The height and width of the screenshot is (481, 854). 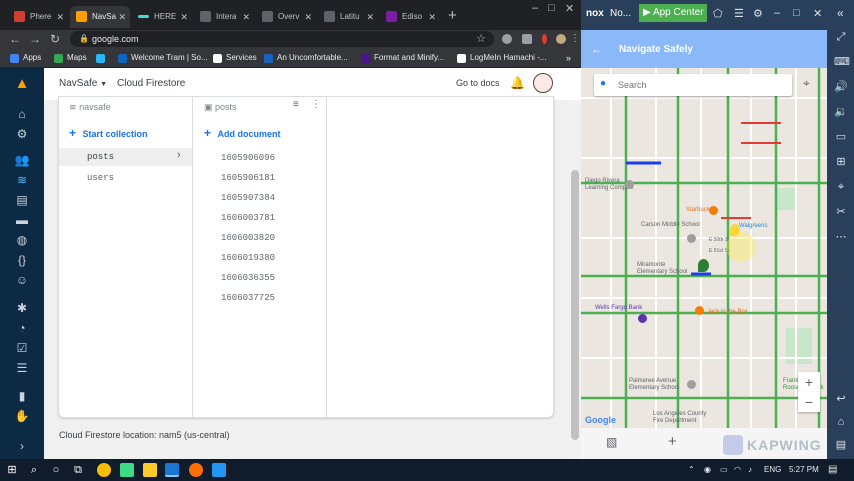 What do you see at coordinates (777, 13) in the screenshot?
I see `minimize-icon: –` at bounding box center [777, 13].